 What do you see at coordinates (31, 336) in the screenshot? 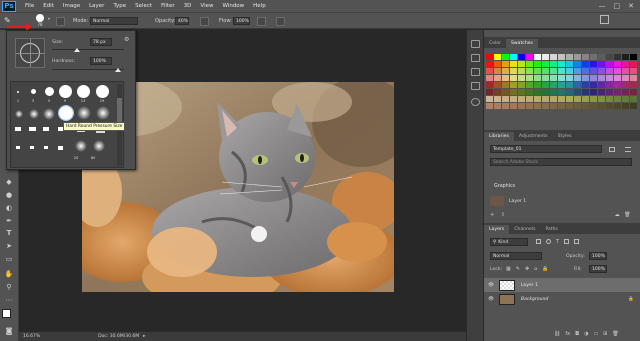
I see `zoom-level: 16.67%` at bounding box center [31, 336].